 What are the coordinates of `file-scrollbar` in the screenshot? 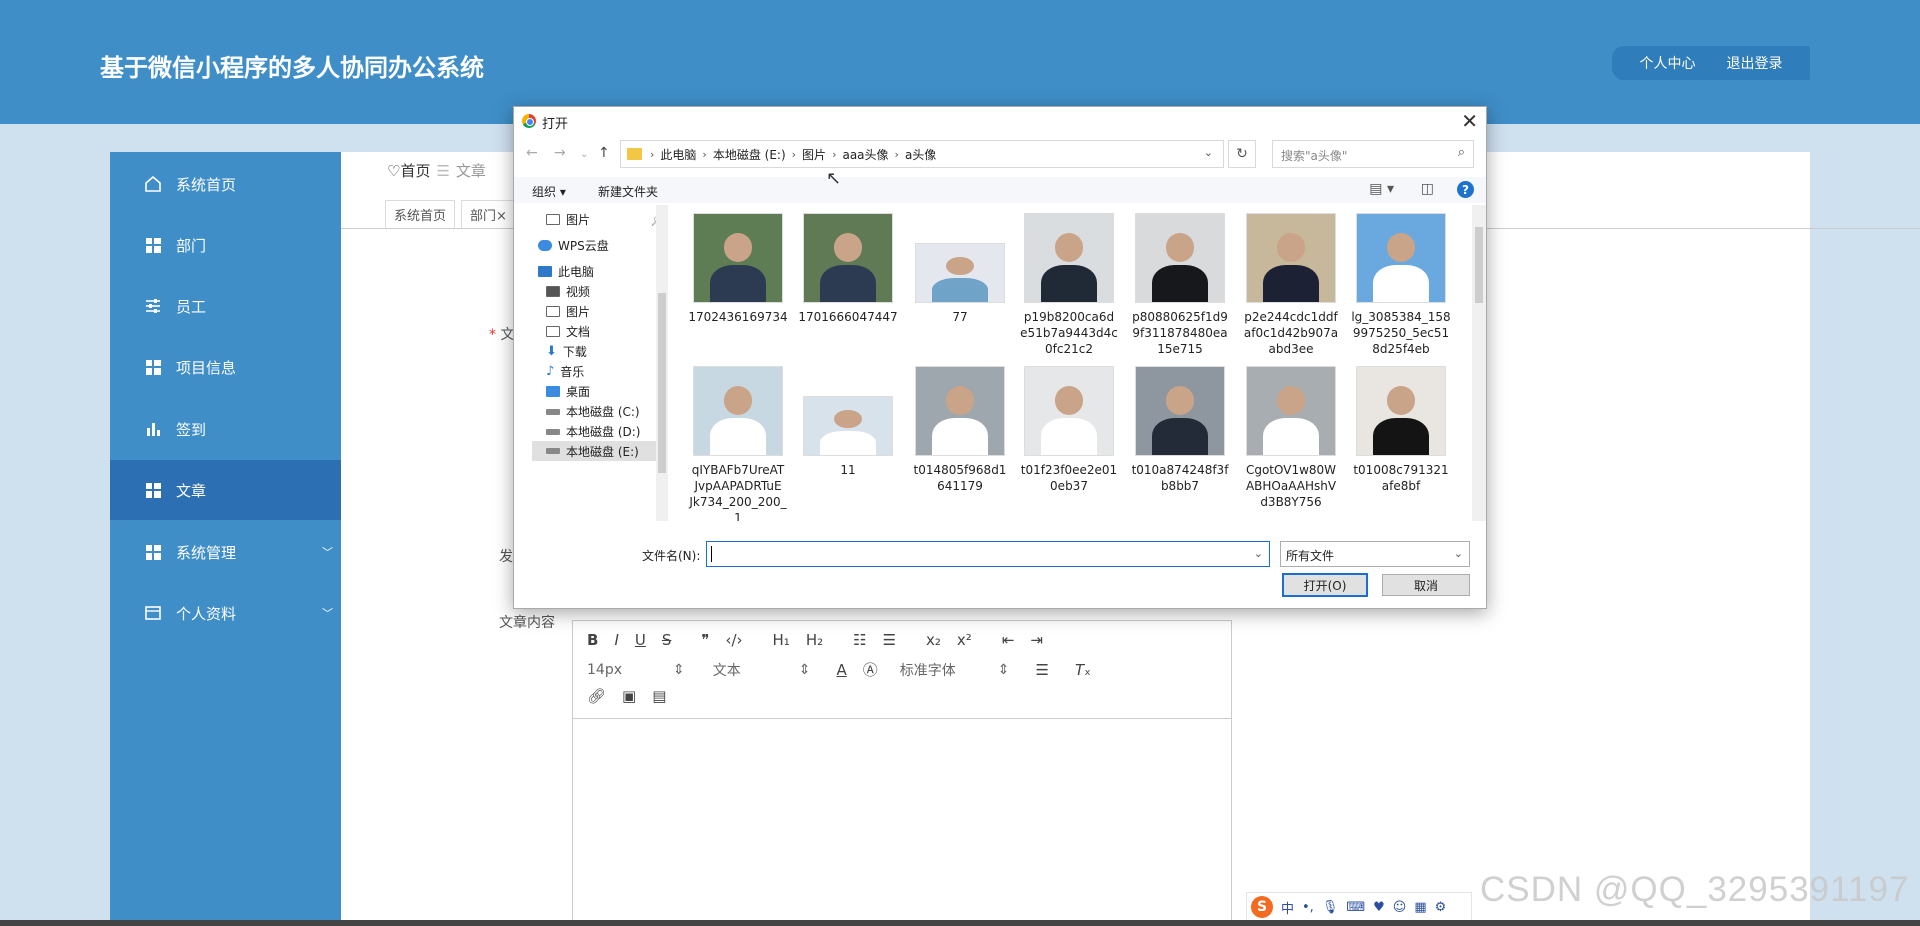 It's located at (1479, 363).